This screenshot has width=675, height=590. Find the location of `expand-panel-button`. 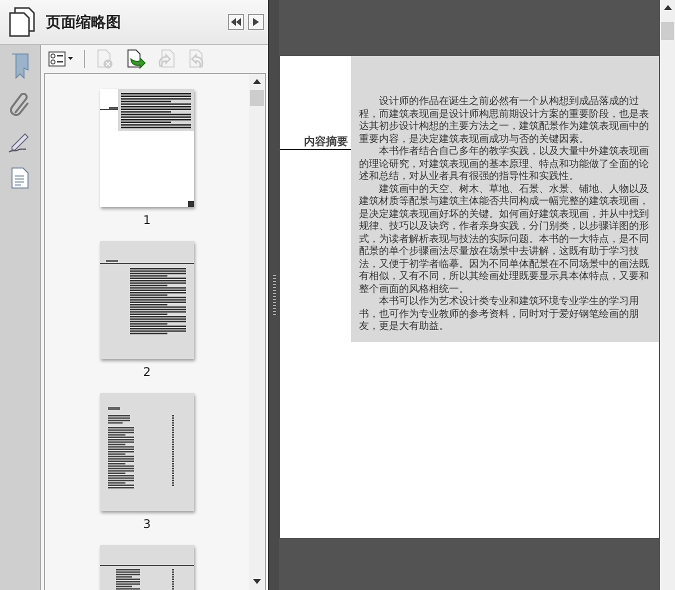

expand-panel-button is located at coordinates (256, 22).